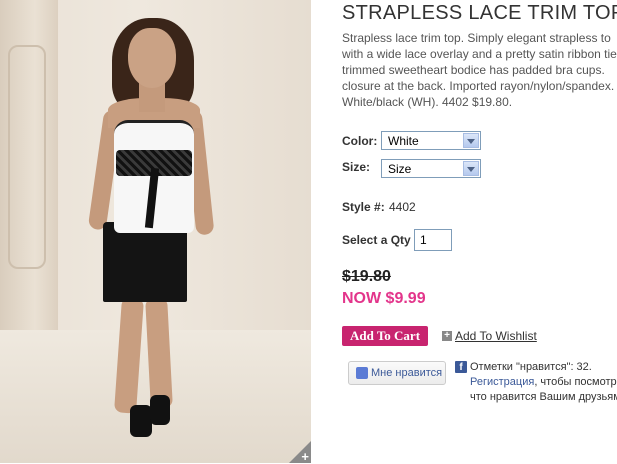 This screenshot has width=617, height=464. I want to click on qty-input, so click(433, 240).